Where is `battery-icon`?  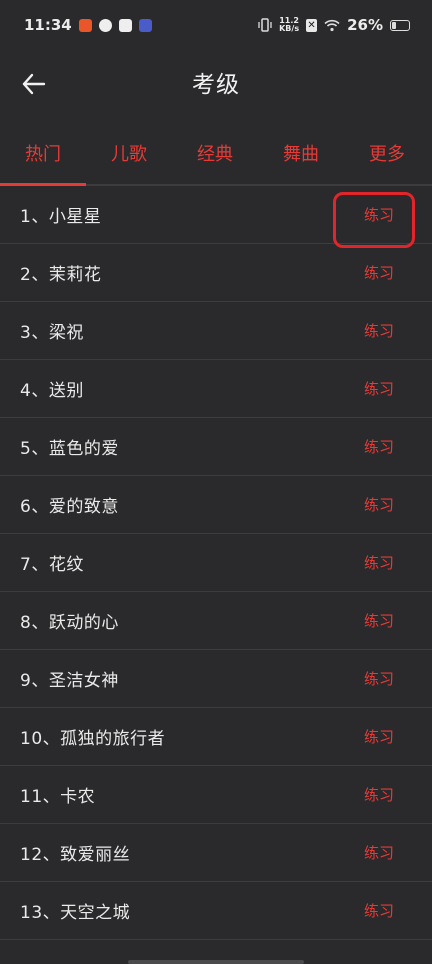
battery-icon is located at coordinates (400, 25).